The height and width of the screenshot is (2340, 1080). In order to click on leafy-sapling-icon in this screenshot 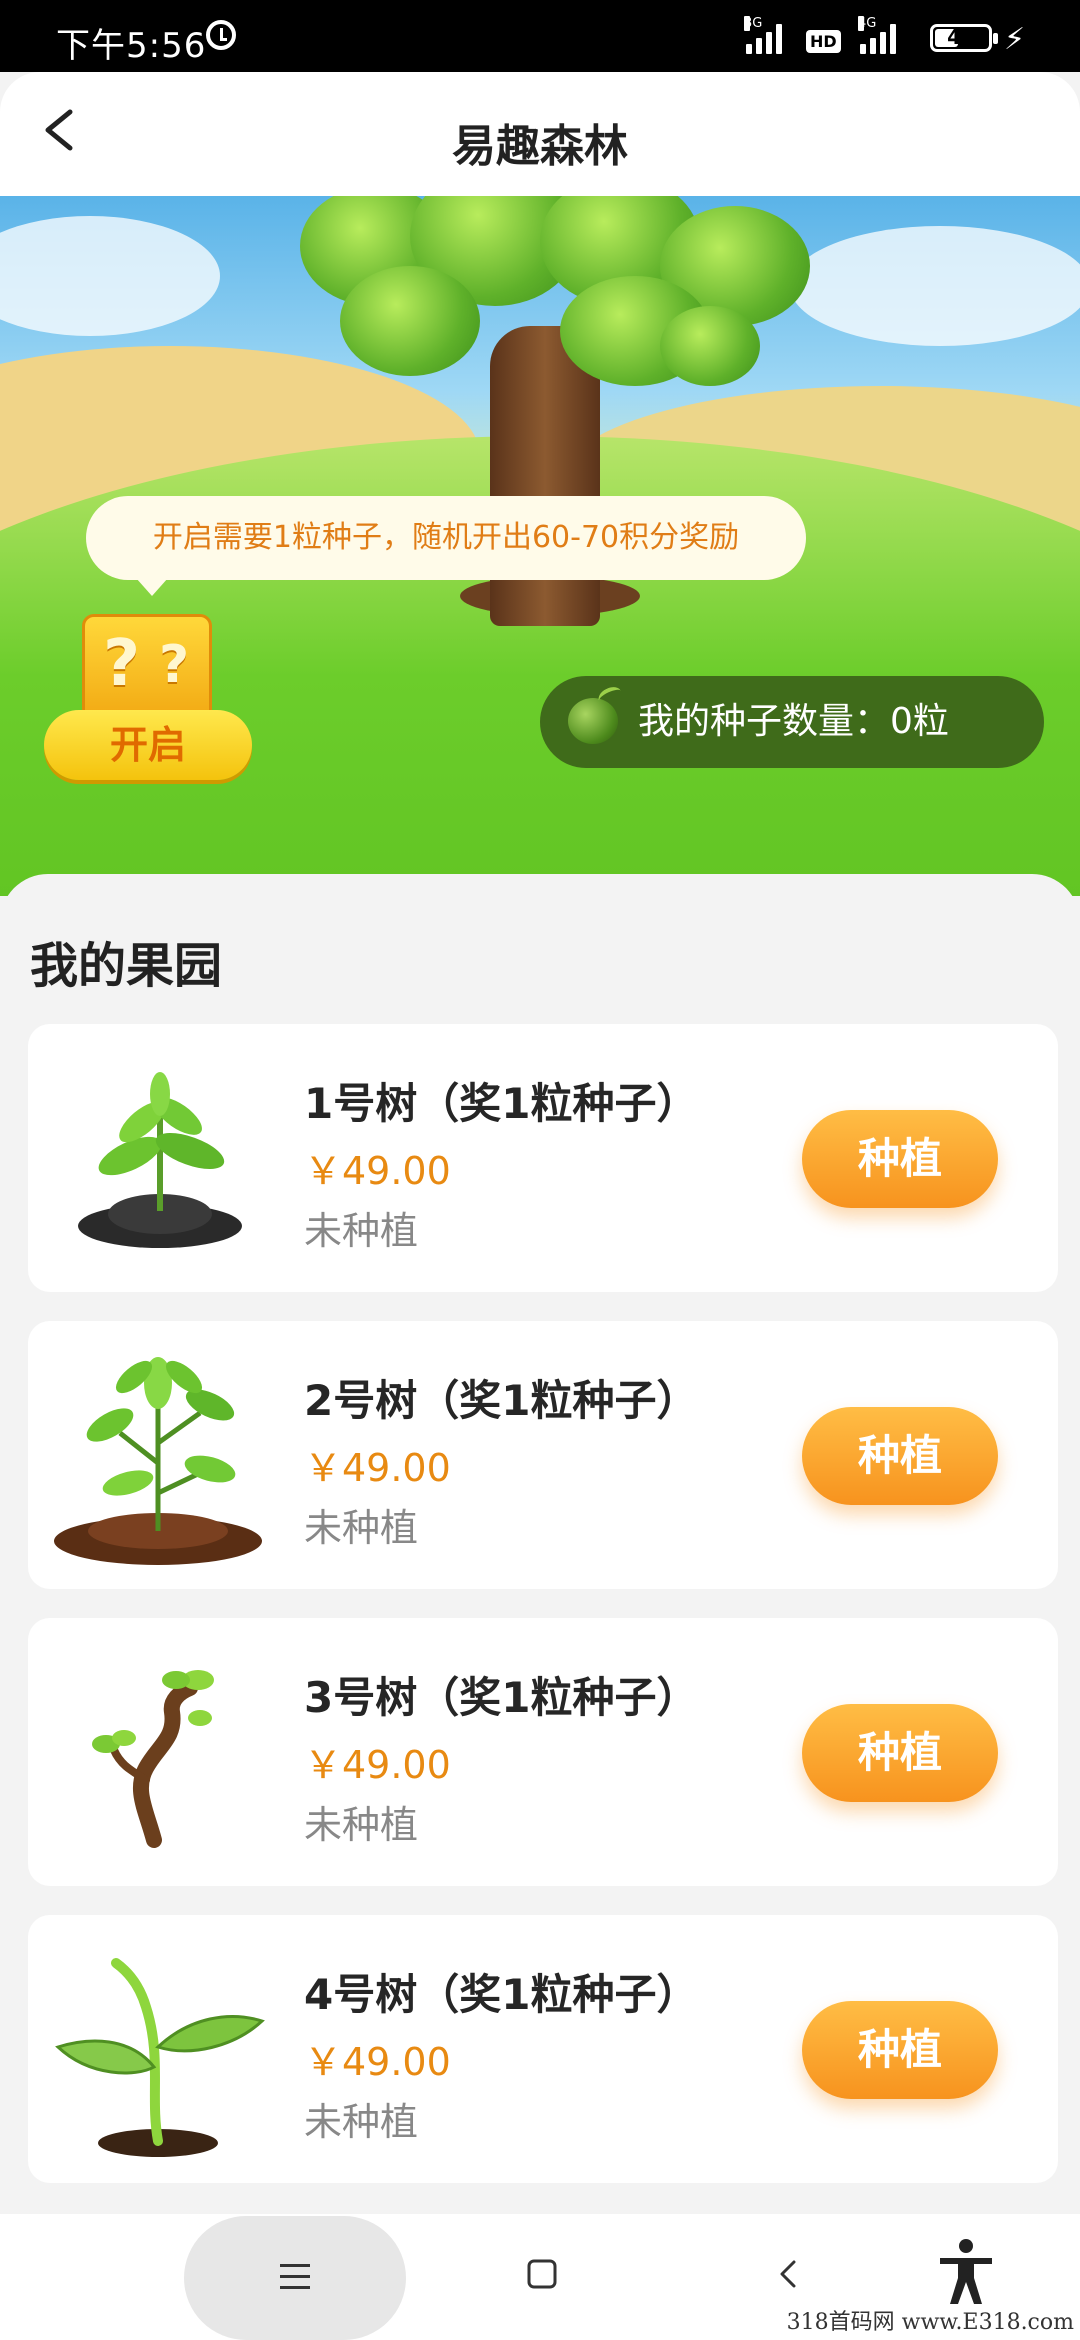, I will do `click(158, 1461)`.